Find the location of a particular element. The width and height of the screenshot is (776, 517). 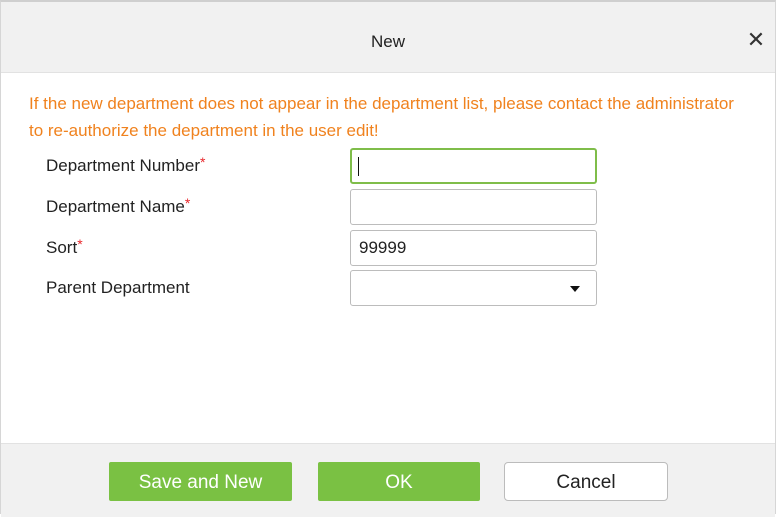

parent-department-select is located at coordinates (473, 288).